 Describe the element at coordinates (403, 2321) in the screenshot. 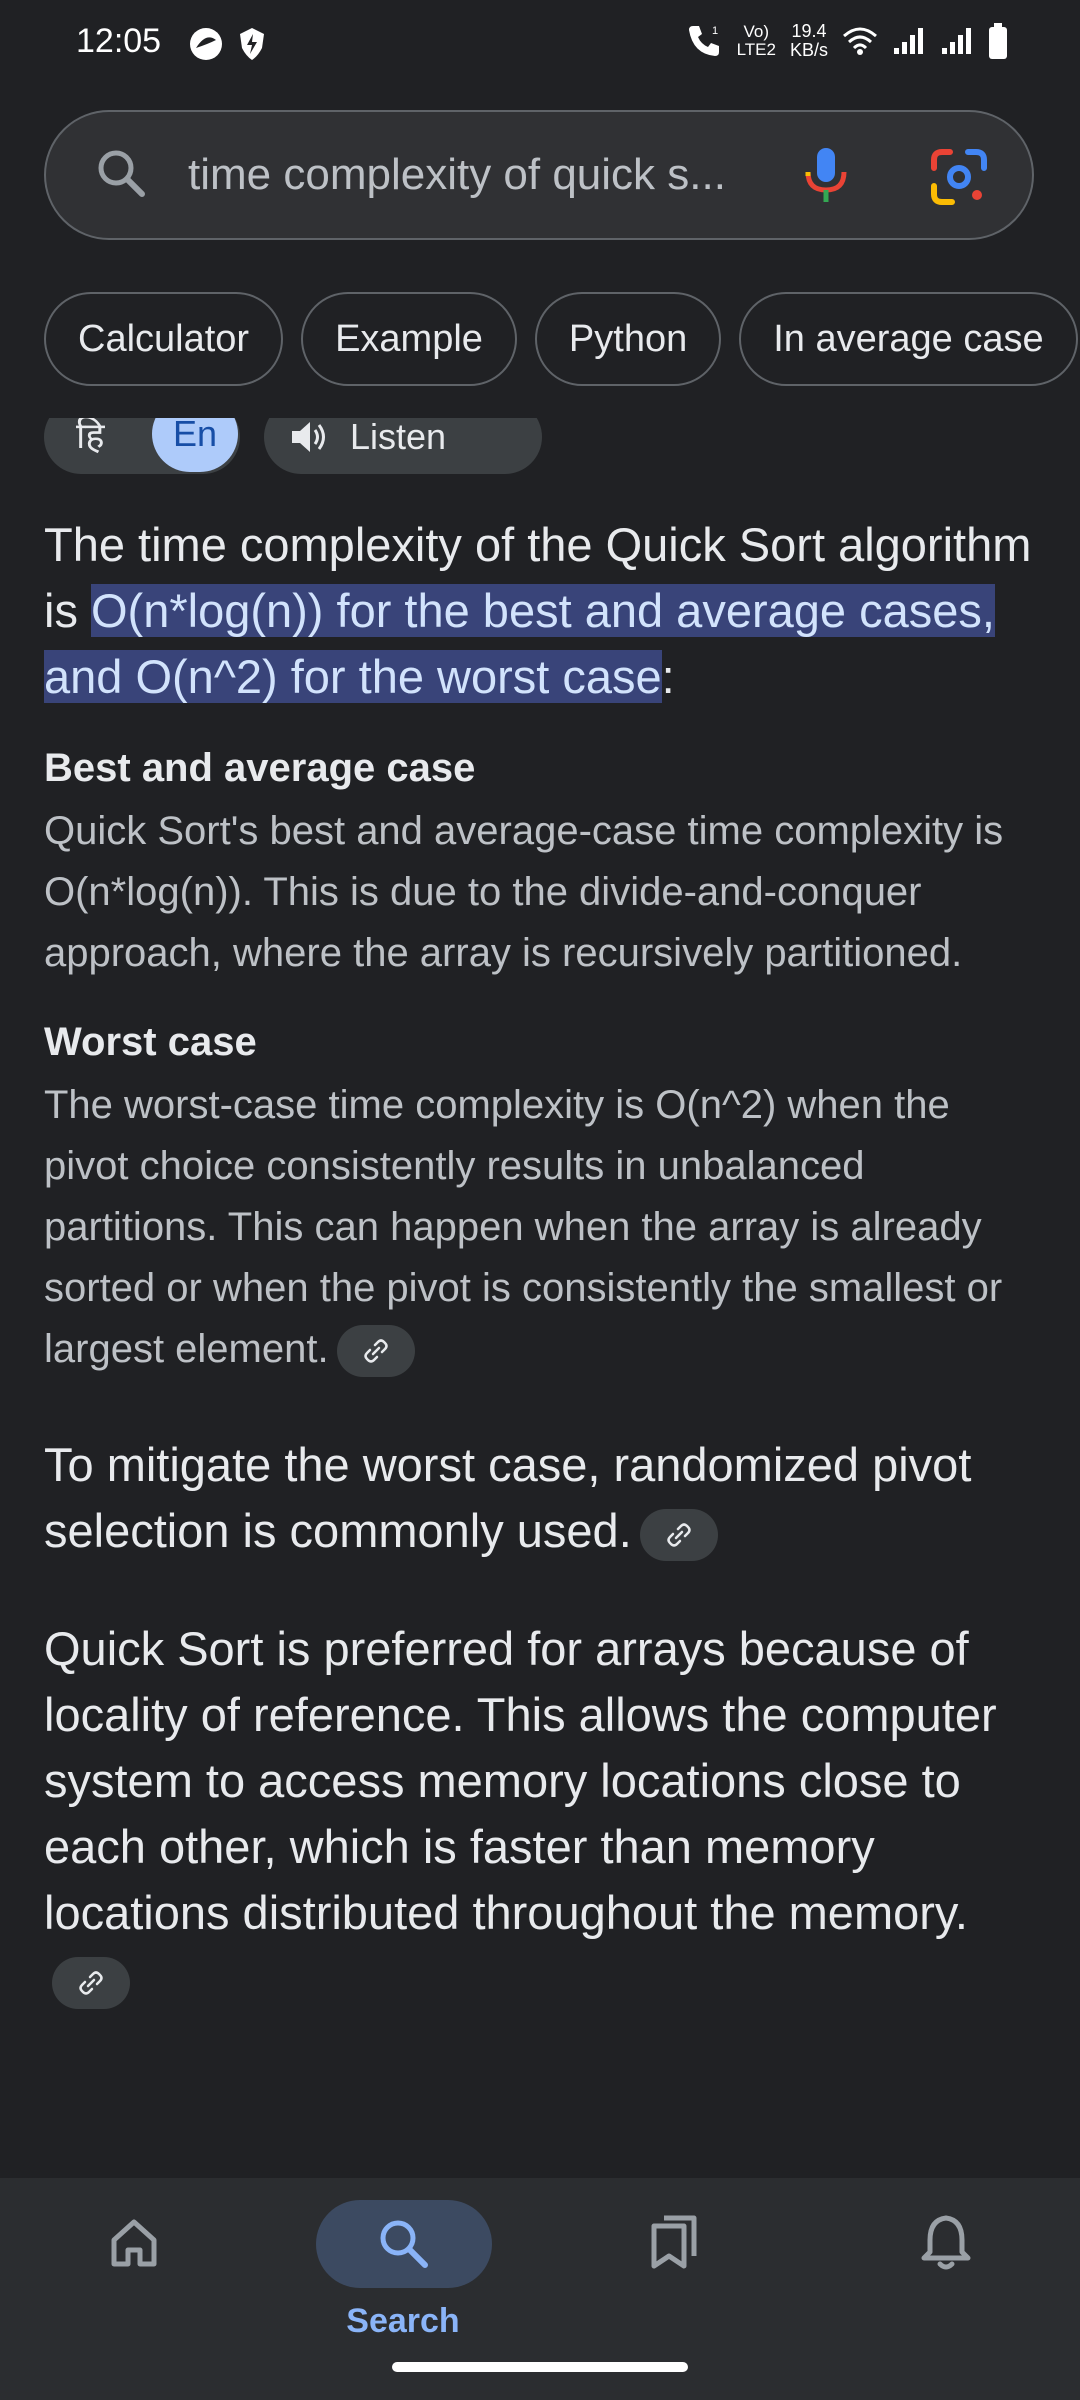

I see `nav-search-label: Search` at that location.